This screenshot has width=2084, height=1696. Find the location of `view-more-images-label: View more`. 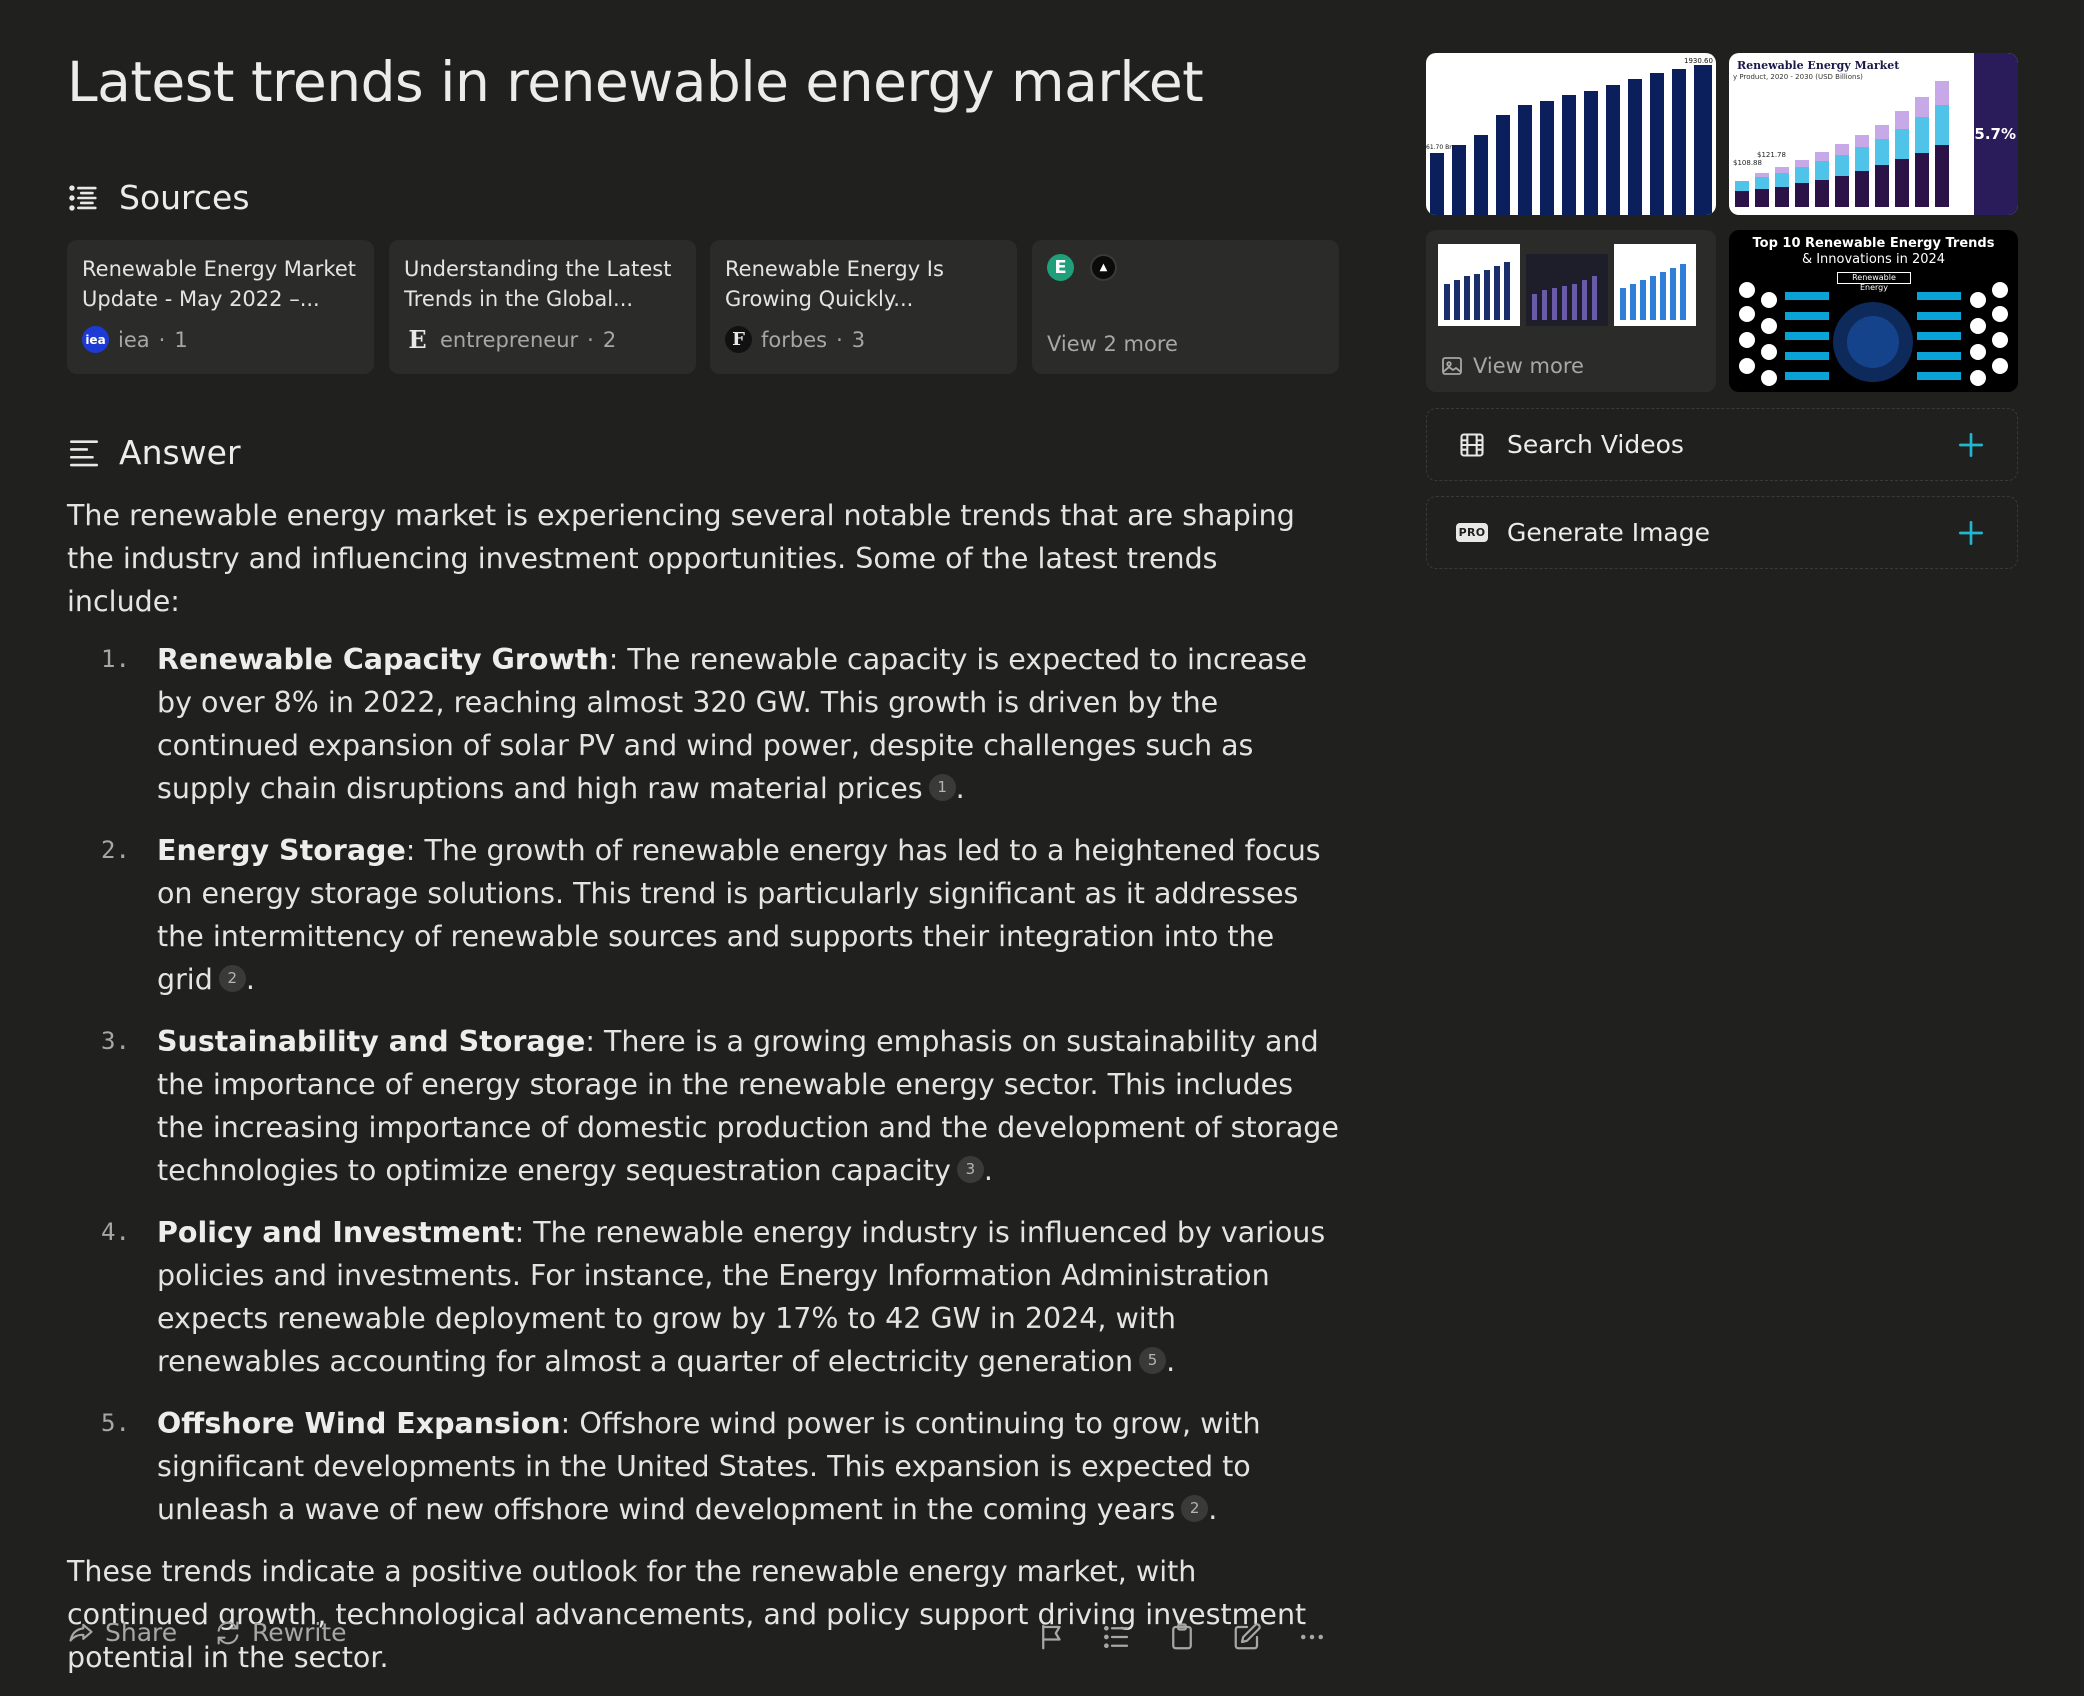

view-more-images-label: View more is located at coordinates (1528, 366).